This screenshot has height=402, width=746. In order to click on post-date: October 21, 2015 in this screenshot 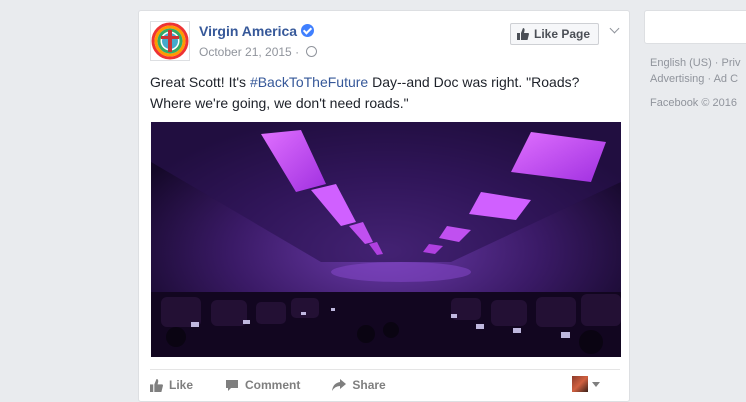, I will do `click(245, 52)`.